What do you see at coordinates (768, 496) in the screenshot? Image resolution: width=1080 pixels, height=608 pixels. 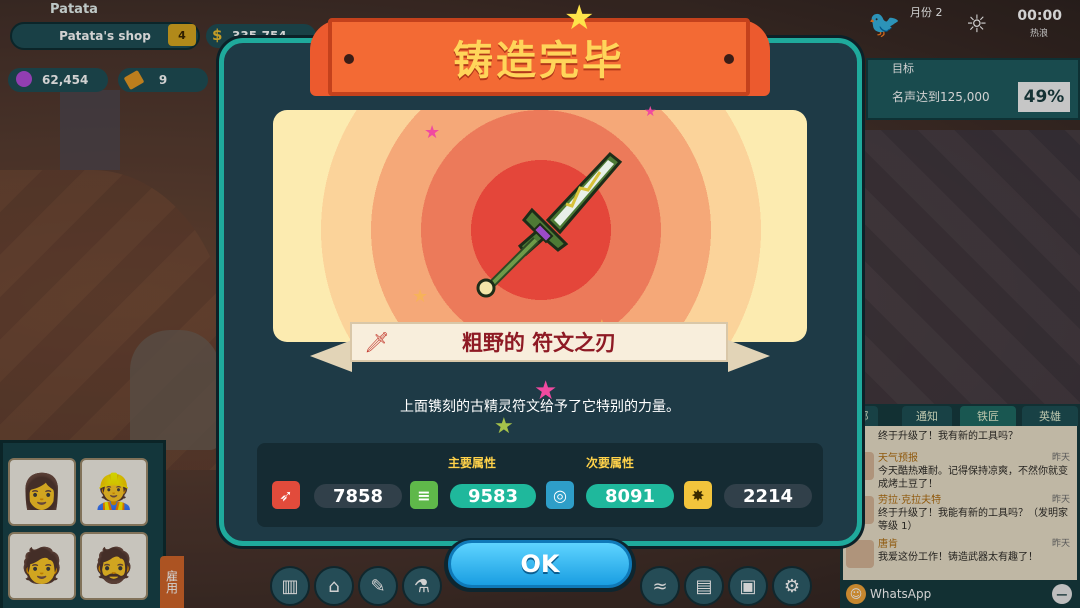 I see `stat-value: 2214` at bounding box center [768, 496].